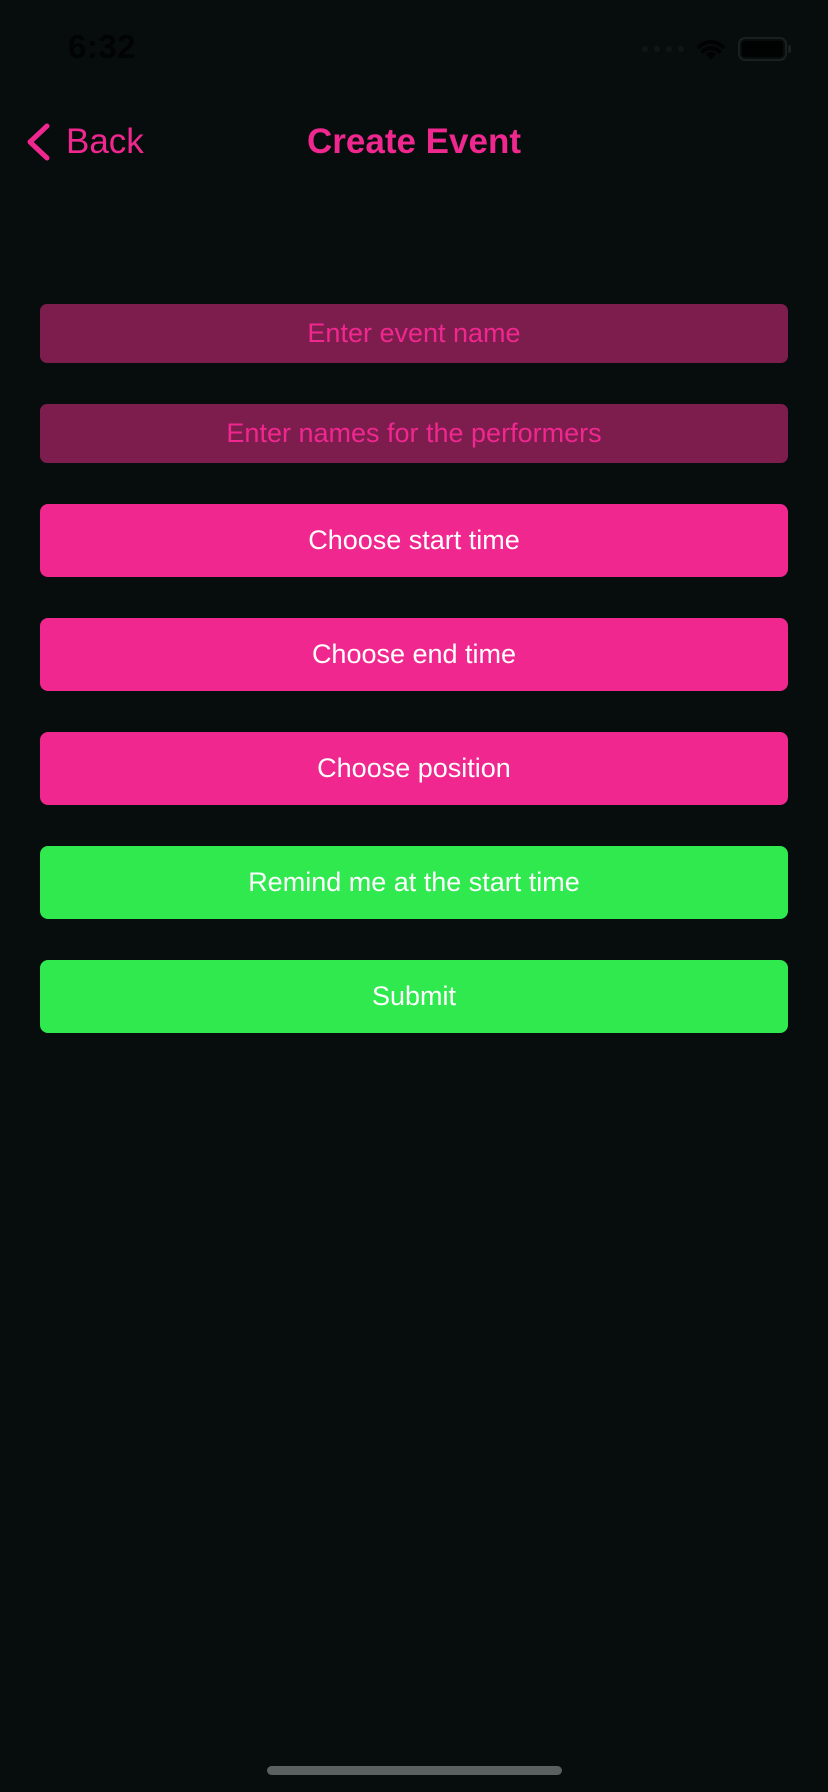  I want to click on back-label: Back, so click(105, 141).